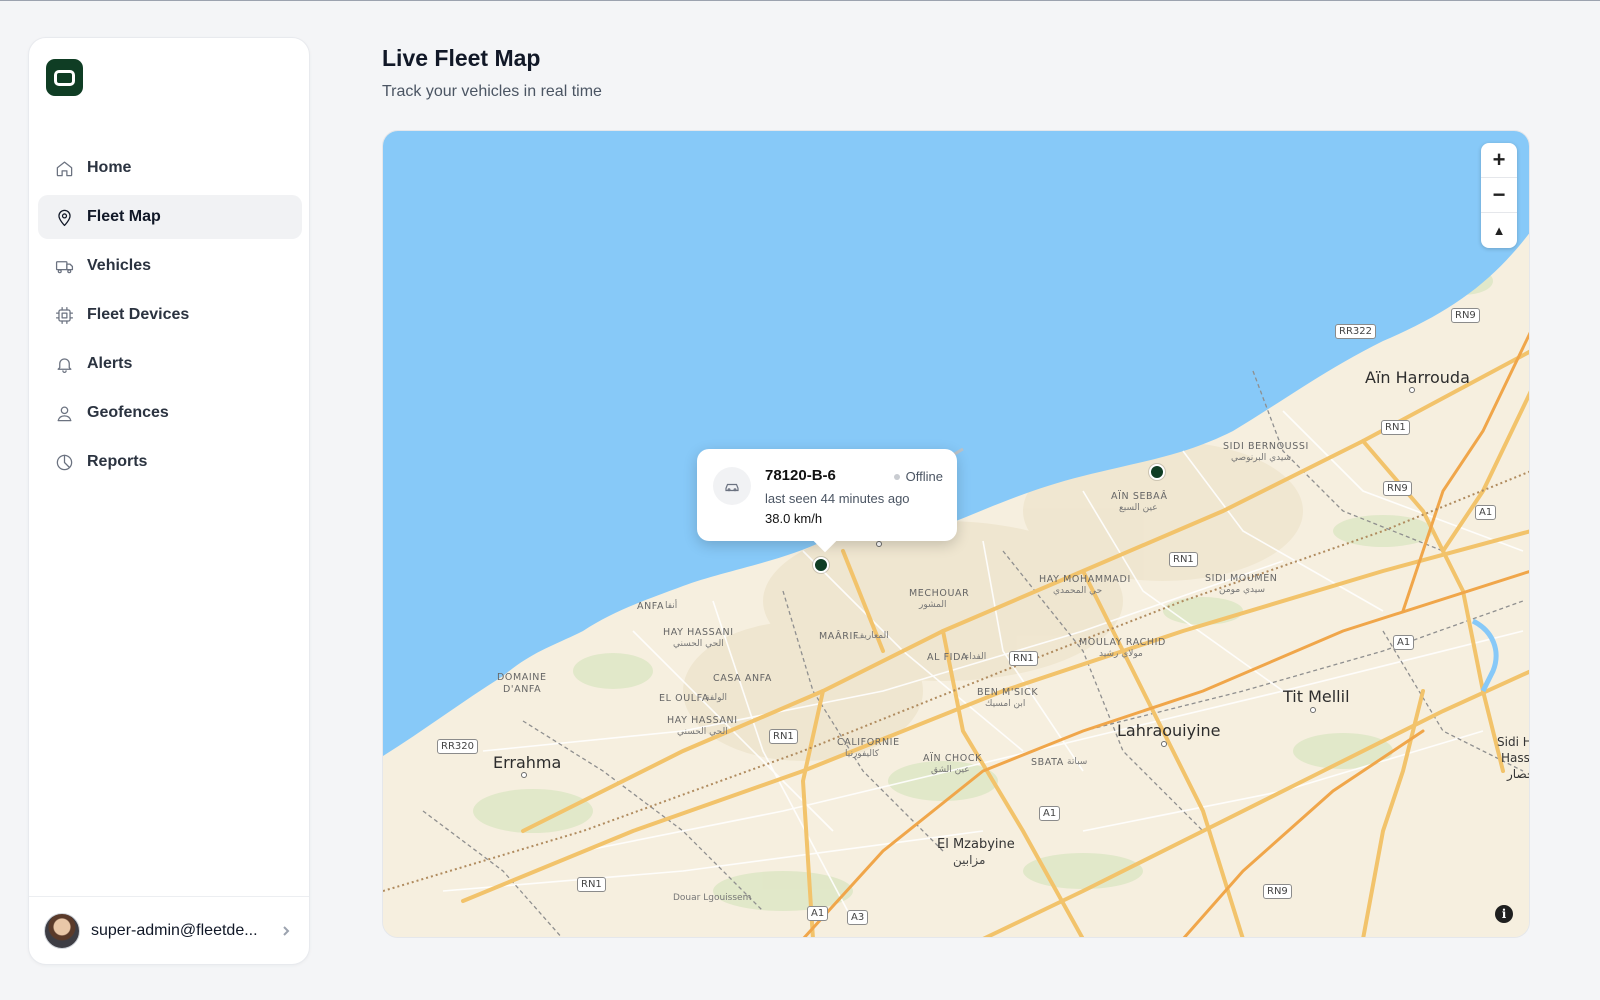 This screenshot has width=1600, height=1000. I want to click on map-label-al-fida: AL FIDA, so click(947, 657).